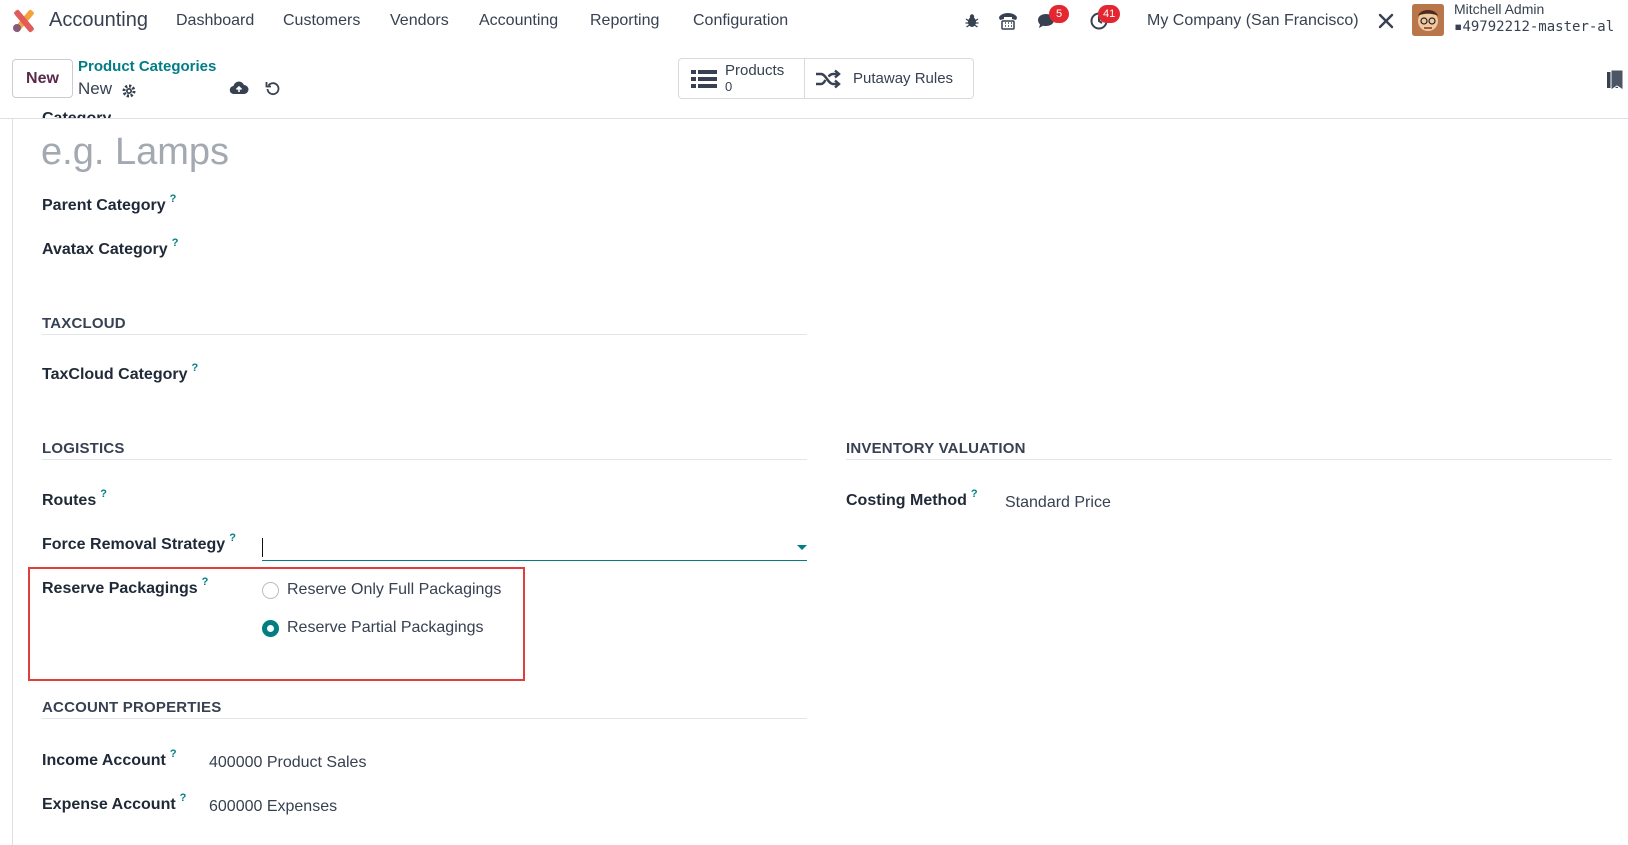 Image resolution: width=1628 pixels, height=845 pixels. I want to click on menu-vendors: Vendors, so click(419, 21).